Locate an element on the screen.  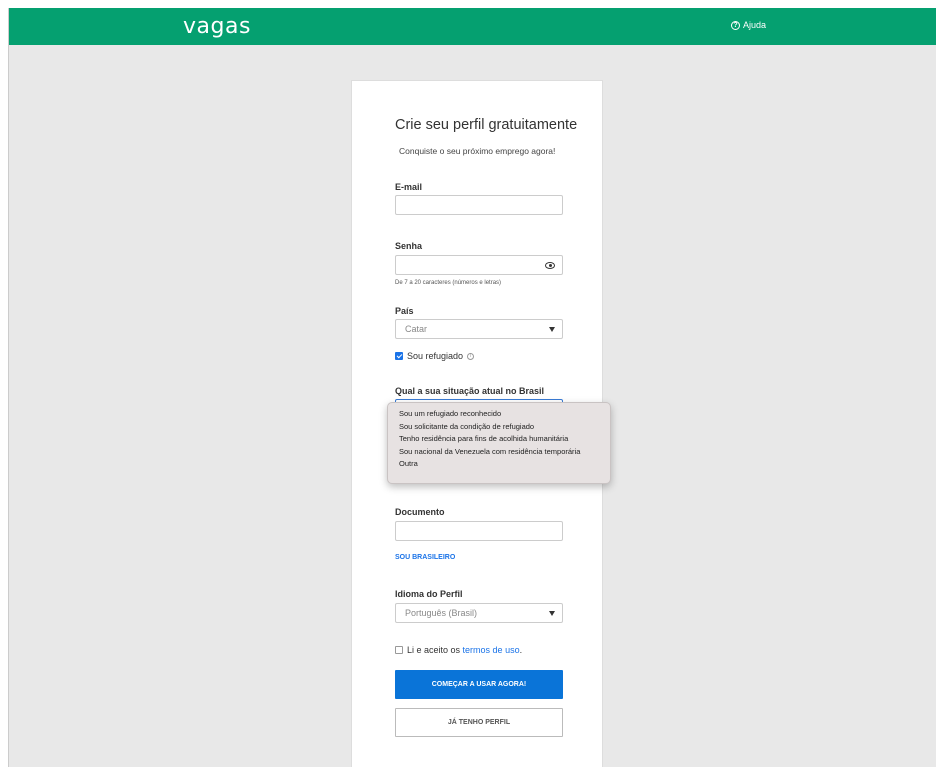
language-label: Idioma do Perfil is located at coordinates (429, 594).